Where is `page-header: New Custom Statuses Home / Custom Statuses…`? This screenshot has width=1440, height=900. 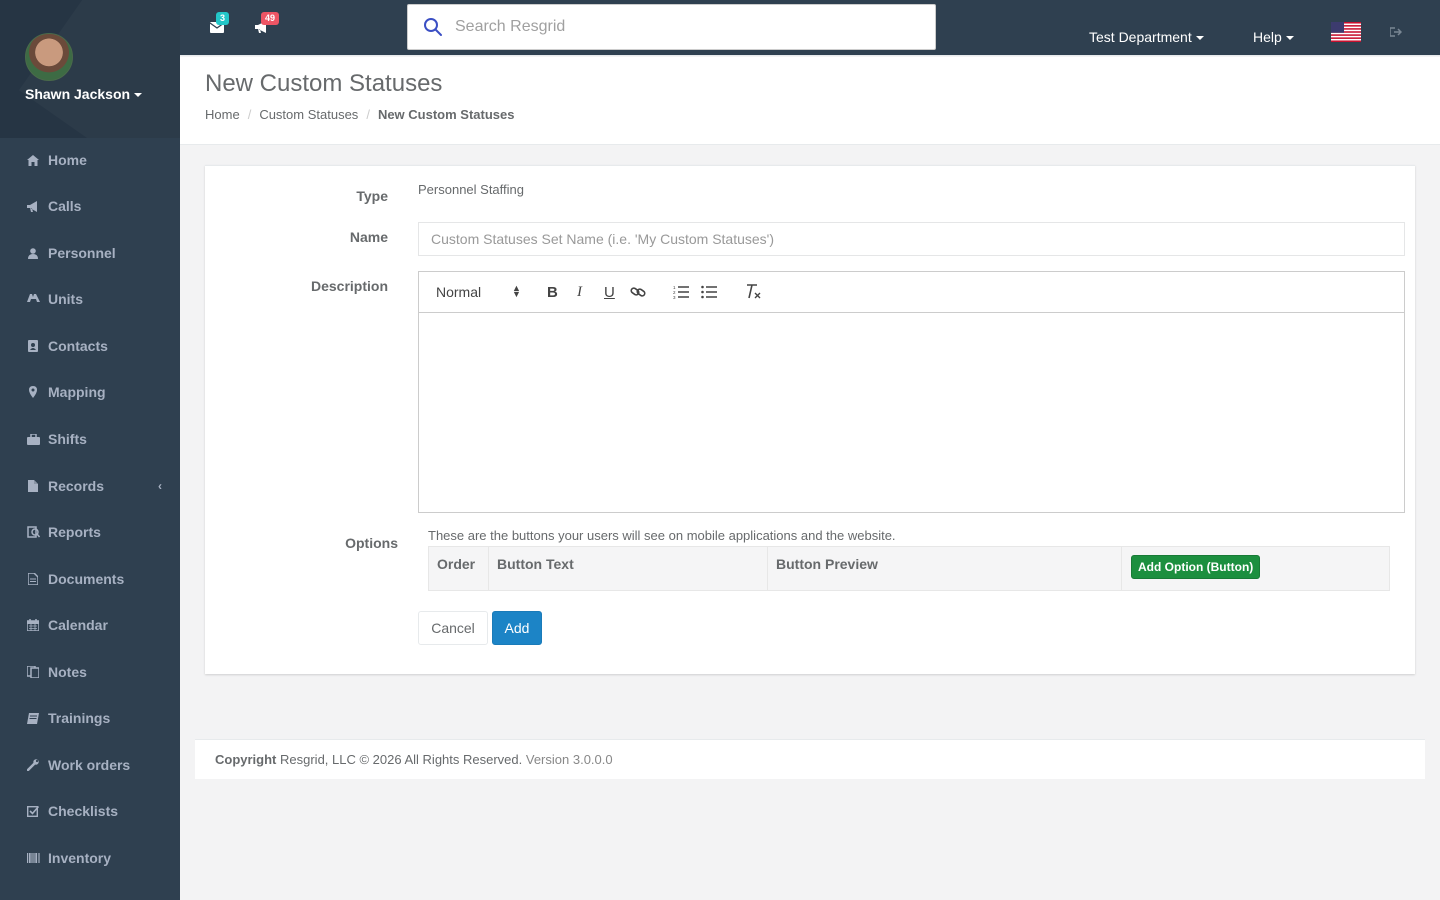 page-header: New Custom Statuses Home / Custom Statuses… is located at coordinates (810, 101).